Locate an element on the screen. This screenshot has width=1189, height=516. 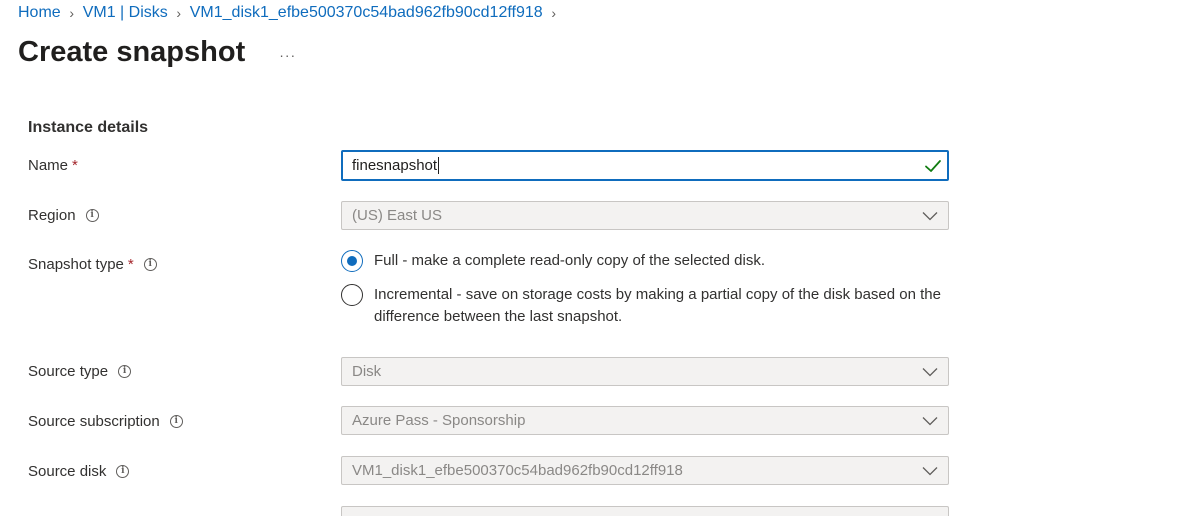
name-label-row: Name * is located at coordinates (53, 165).